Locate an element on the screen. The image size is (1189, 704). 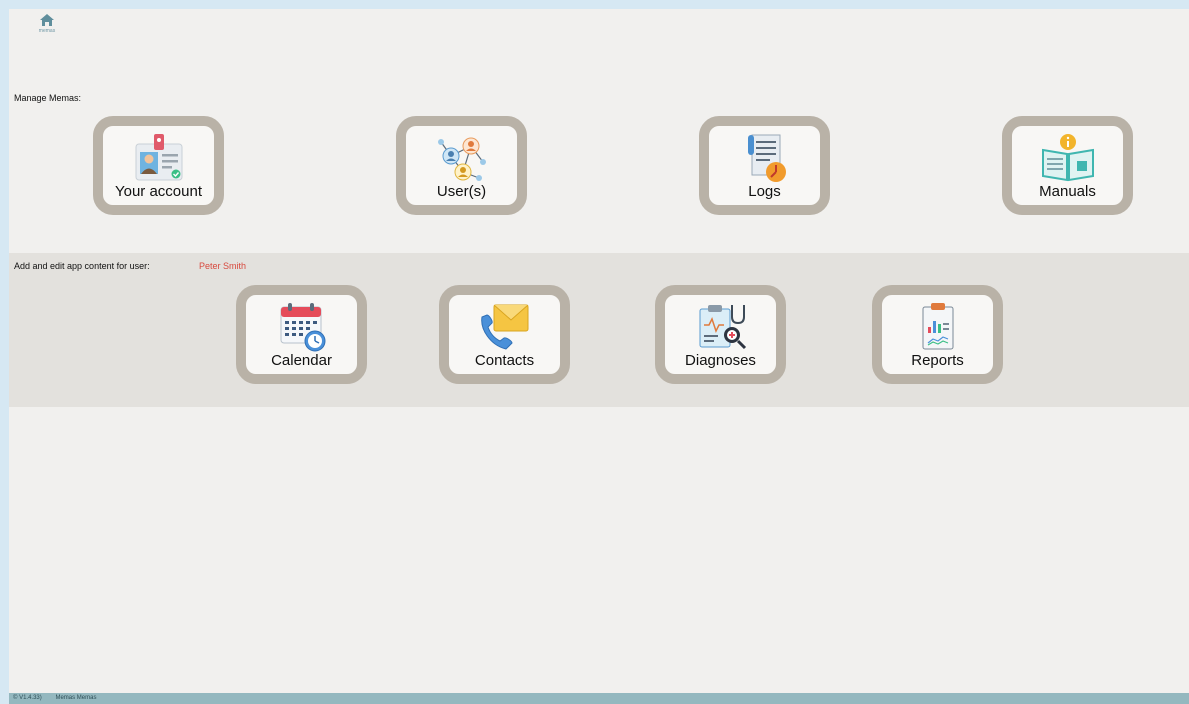
home-label: memas is located at coordinates (47, 31).